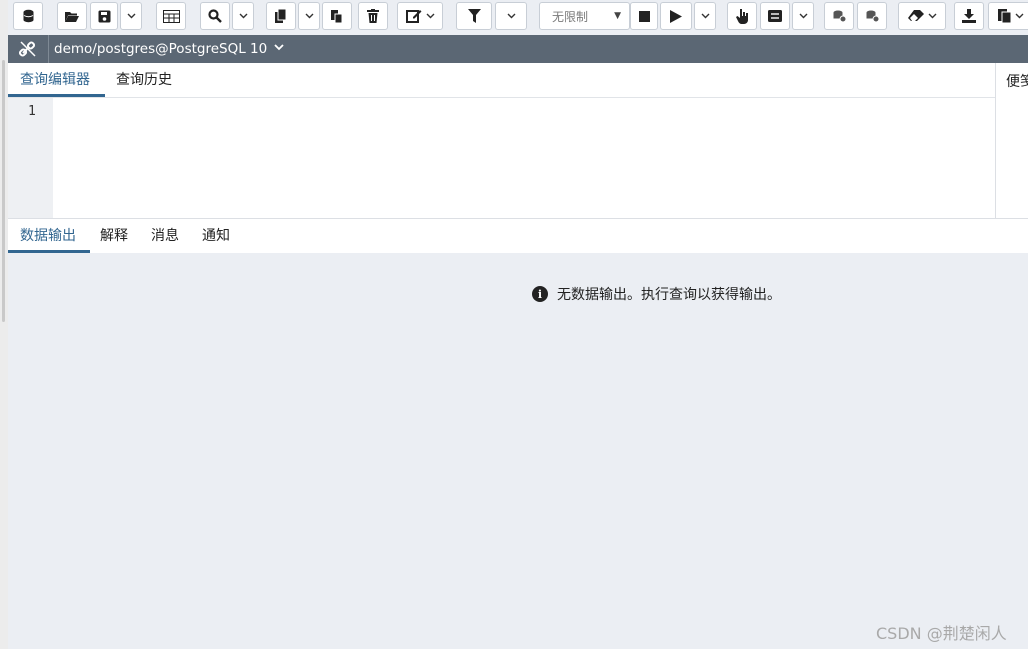 This screenshot has height=649, width=1028. What do you see at coordinates (144, 80) in the screenshot?
I see `tab-query-history: 查询历史` at bounding box center [144, 80].